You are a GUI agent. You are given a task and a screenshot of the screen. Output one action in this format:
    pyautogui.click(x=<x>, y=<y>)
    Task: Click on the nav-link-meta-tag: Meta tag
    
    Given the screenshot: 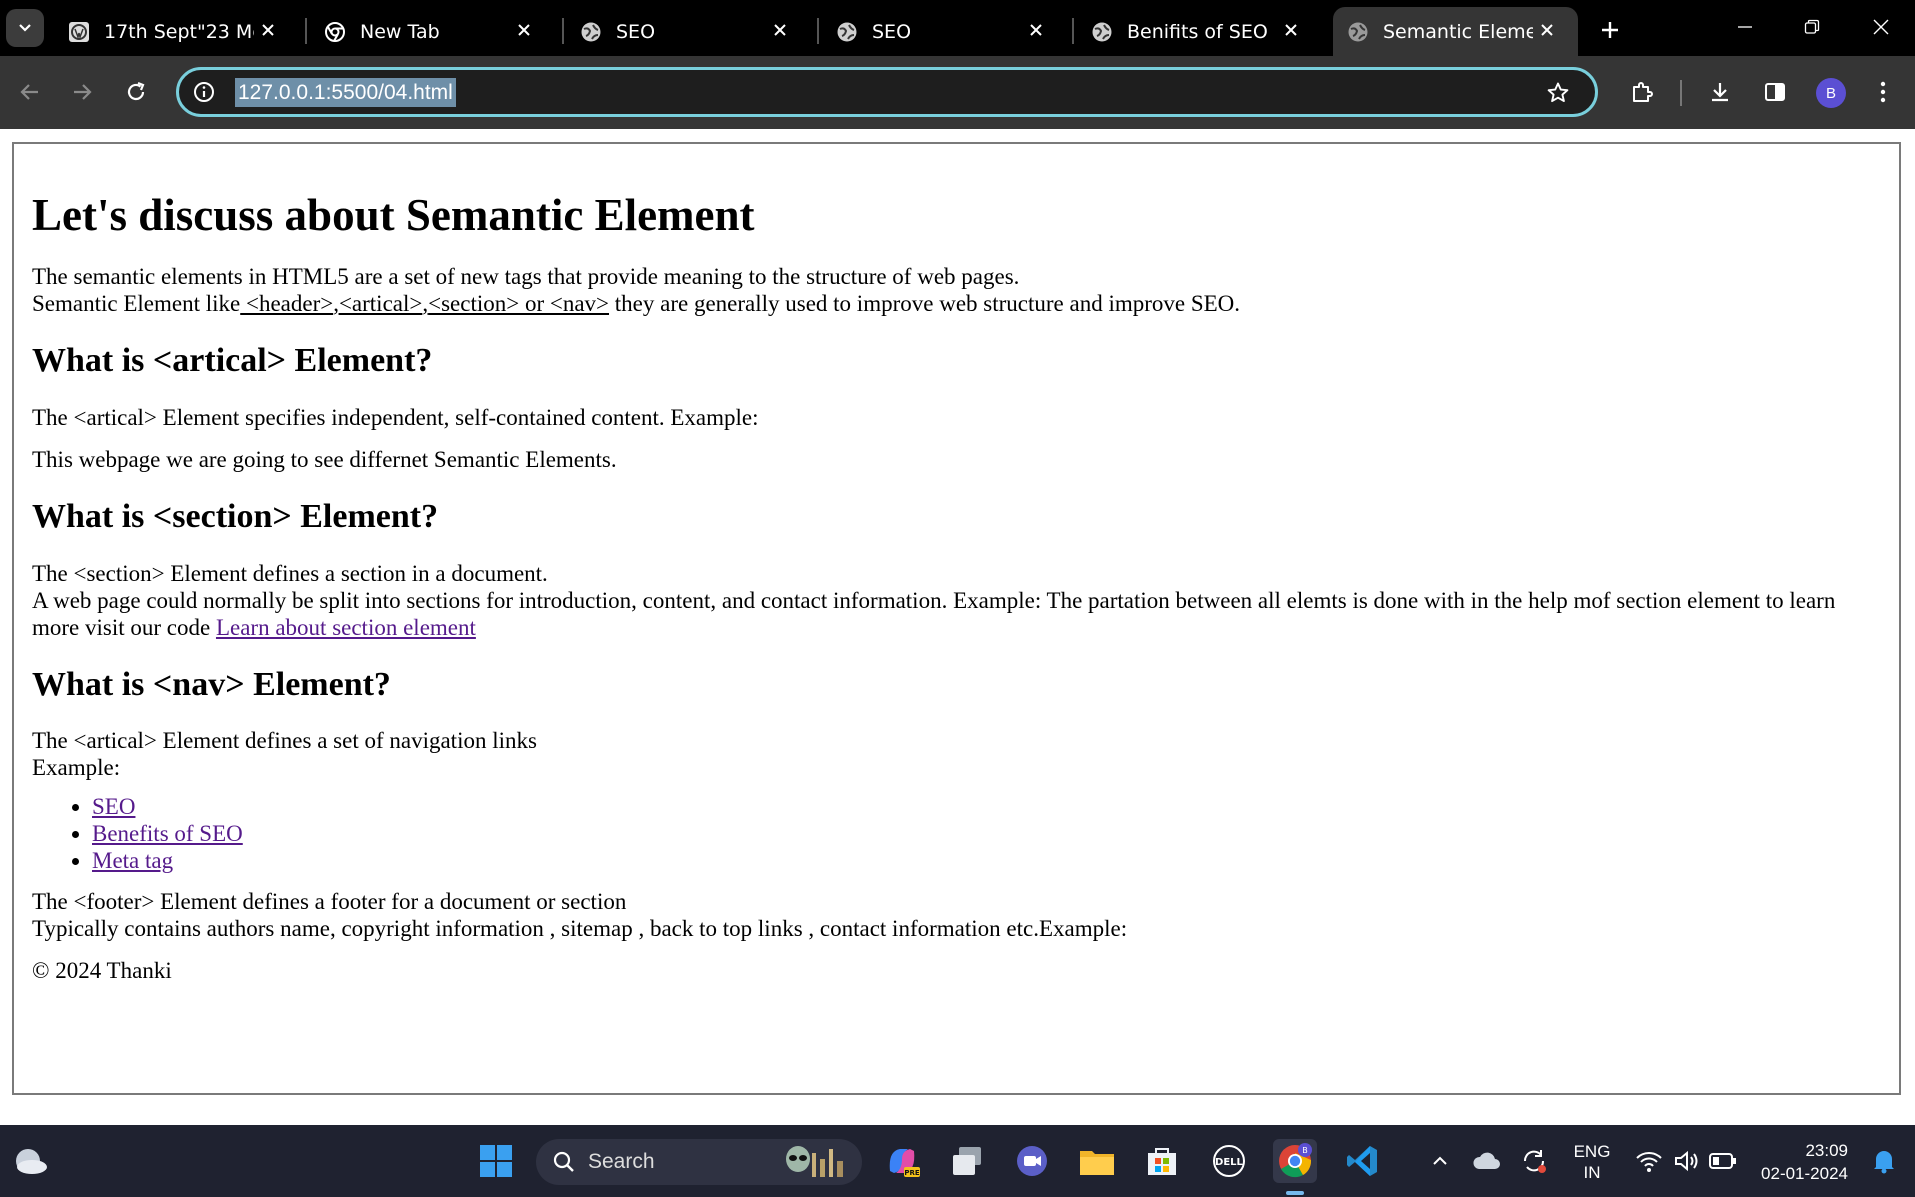 What is the action you would take?
    pyautogui.click(x=132, y=860)
    